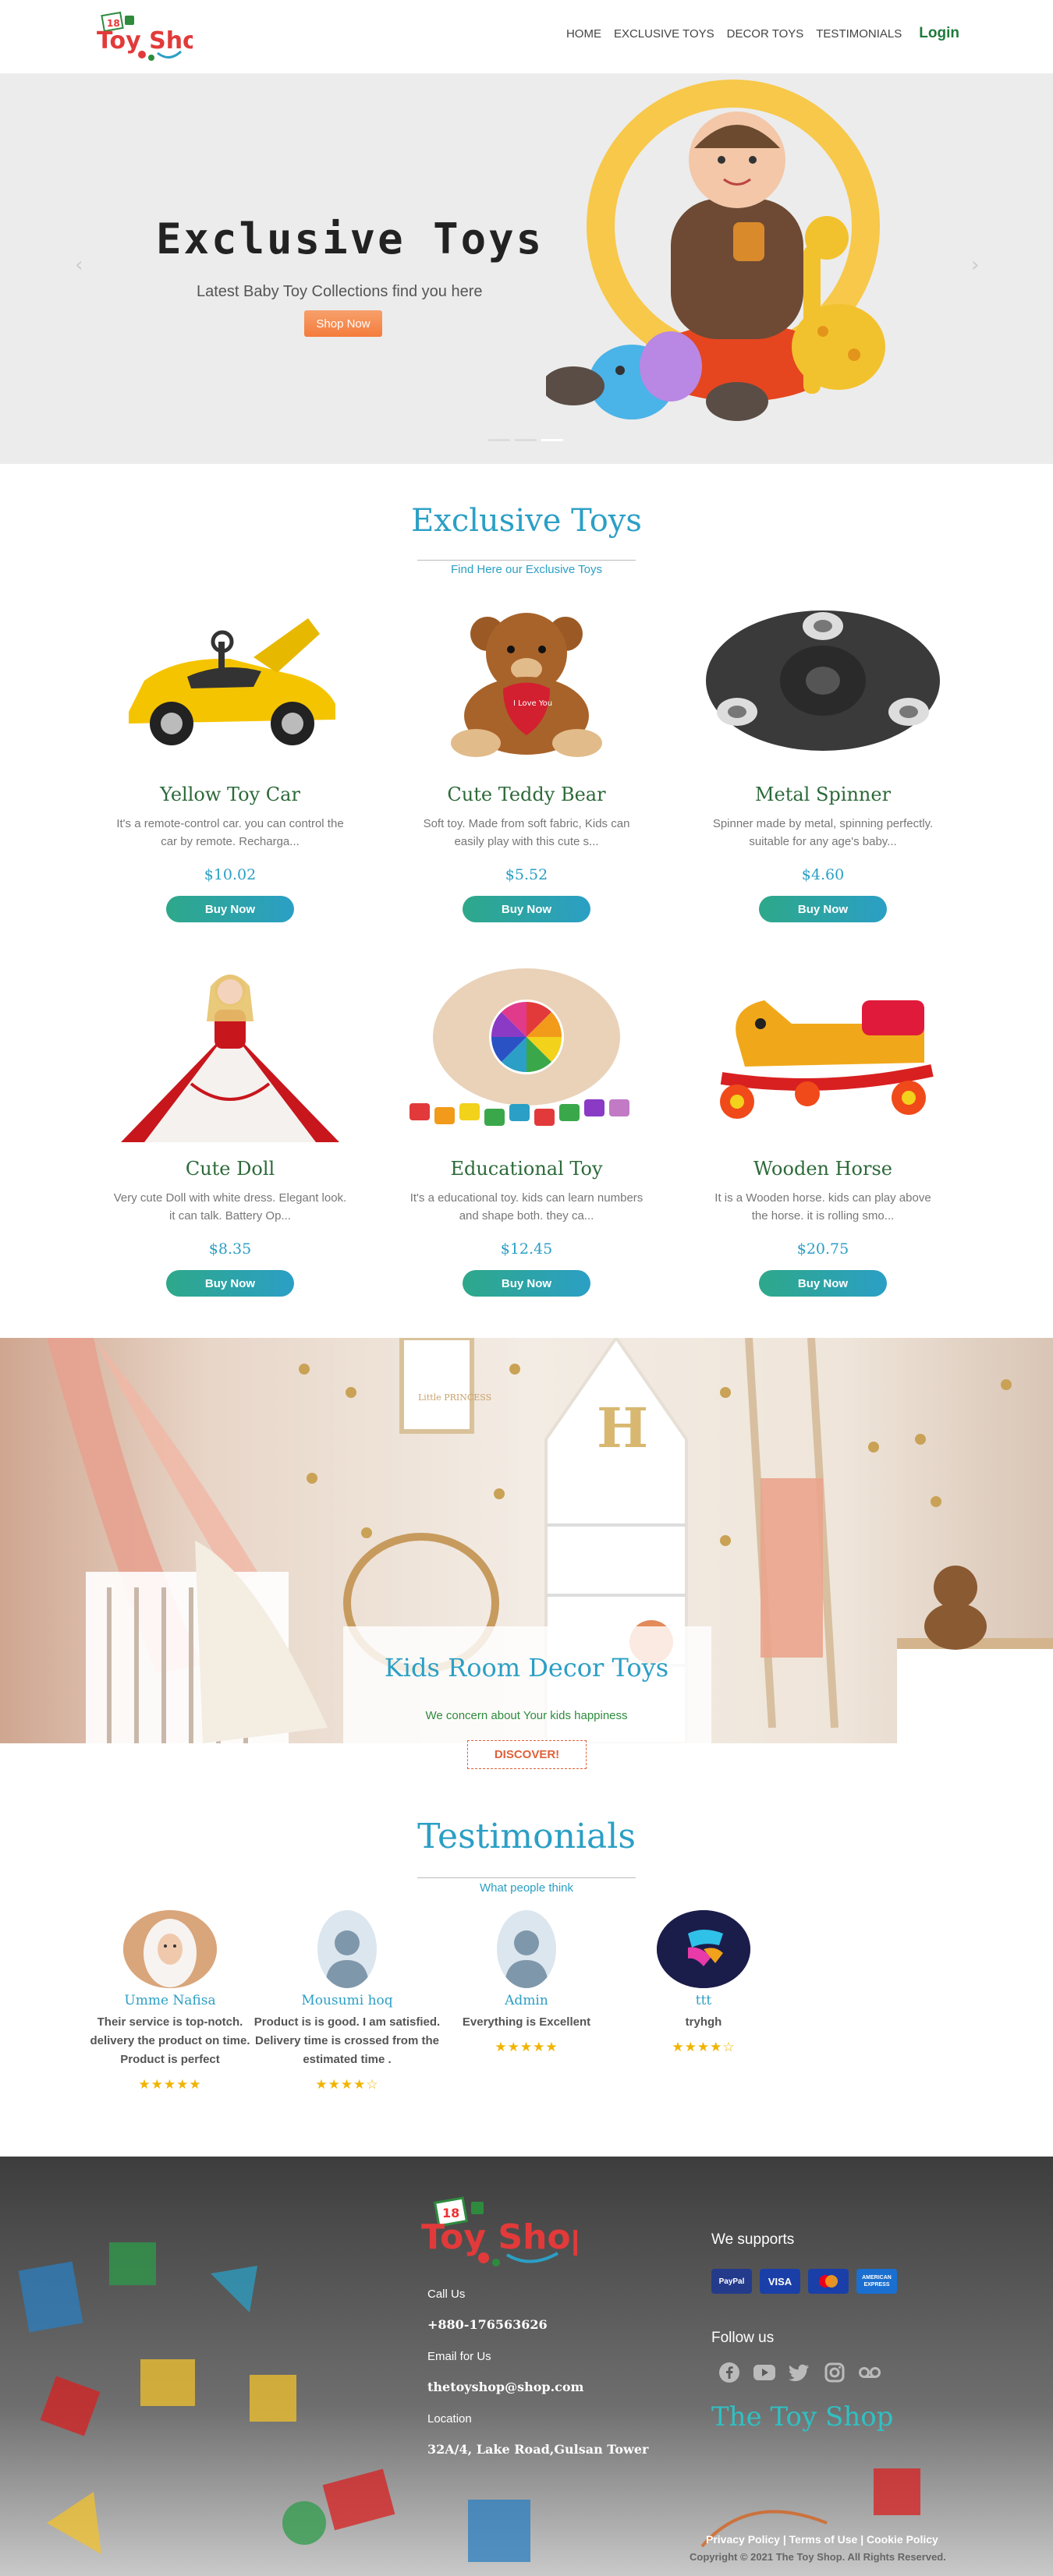 This screenshot has width=1053, height=2576. What do you see at coordinates (766, 34) in the screenshot?
I see `nav-decor-toys: DECOR TOYS` at bounding box center [766, 34].